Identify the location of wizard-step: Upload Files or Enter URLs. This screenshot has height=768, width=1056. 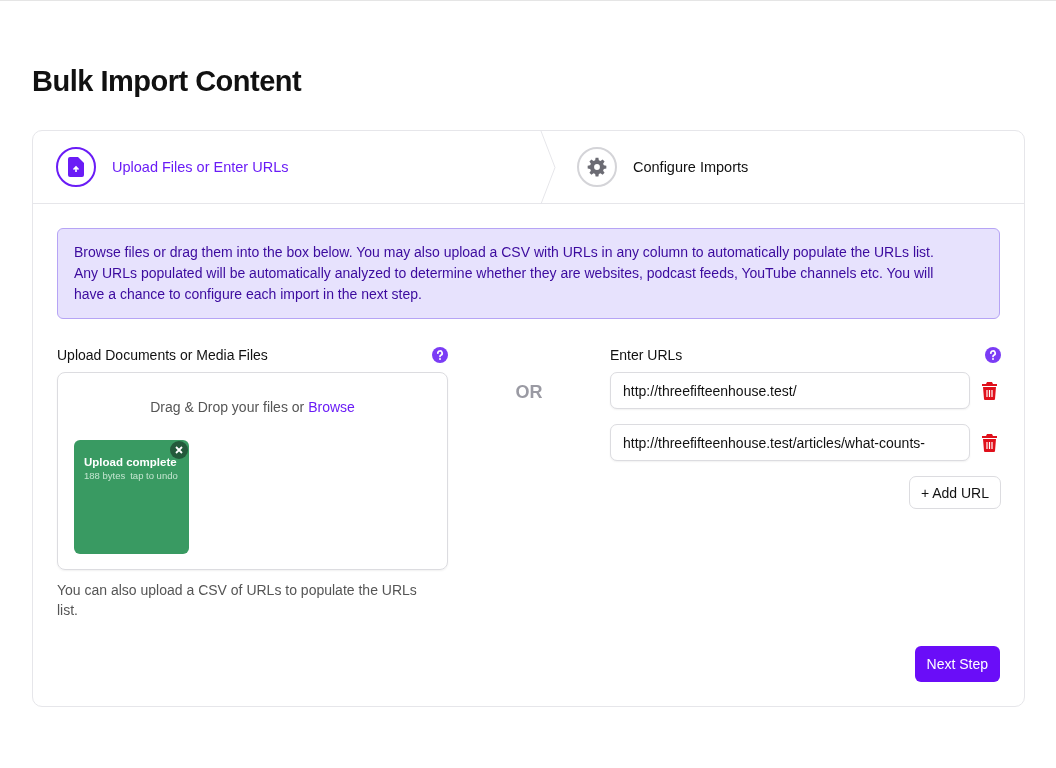
(286, 167).